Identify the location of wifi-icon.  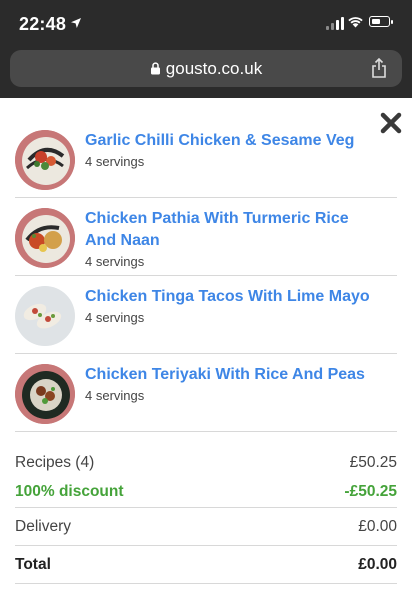
(355, 22).